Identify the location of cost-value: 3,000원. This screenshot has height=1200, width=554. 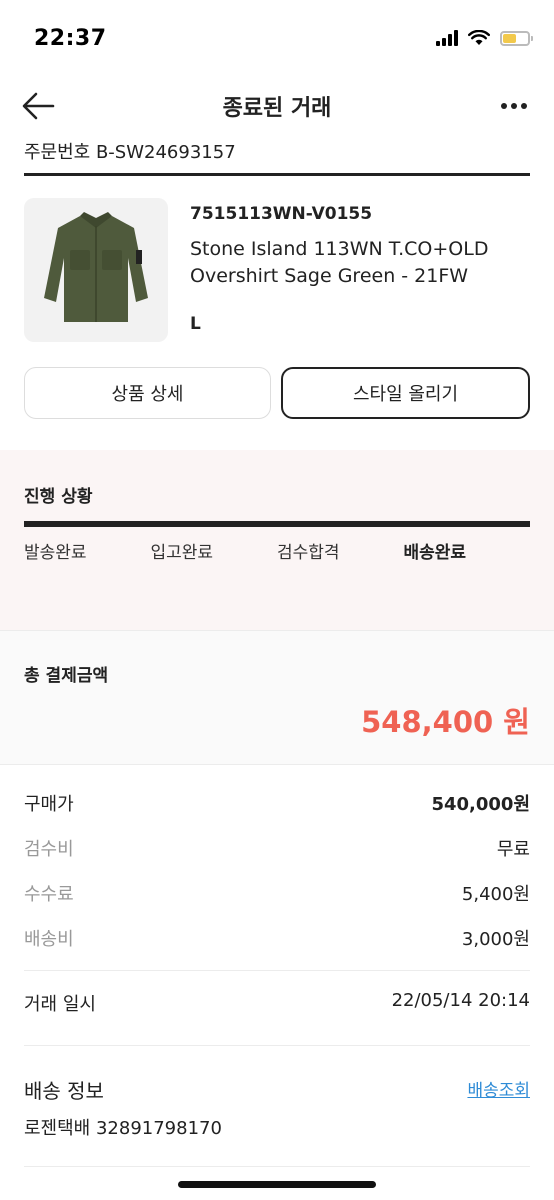
(495, 939).